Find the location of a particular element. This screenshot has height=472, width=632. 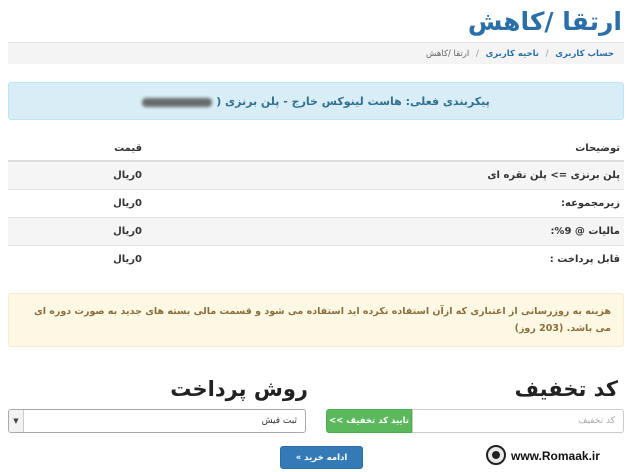

row-label: پلن برنزی => پلن نقره ای is located at coordinates (385, 175).